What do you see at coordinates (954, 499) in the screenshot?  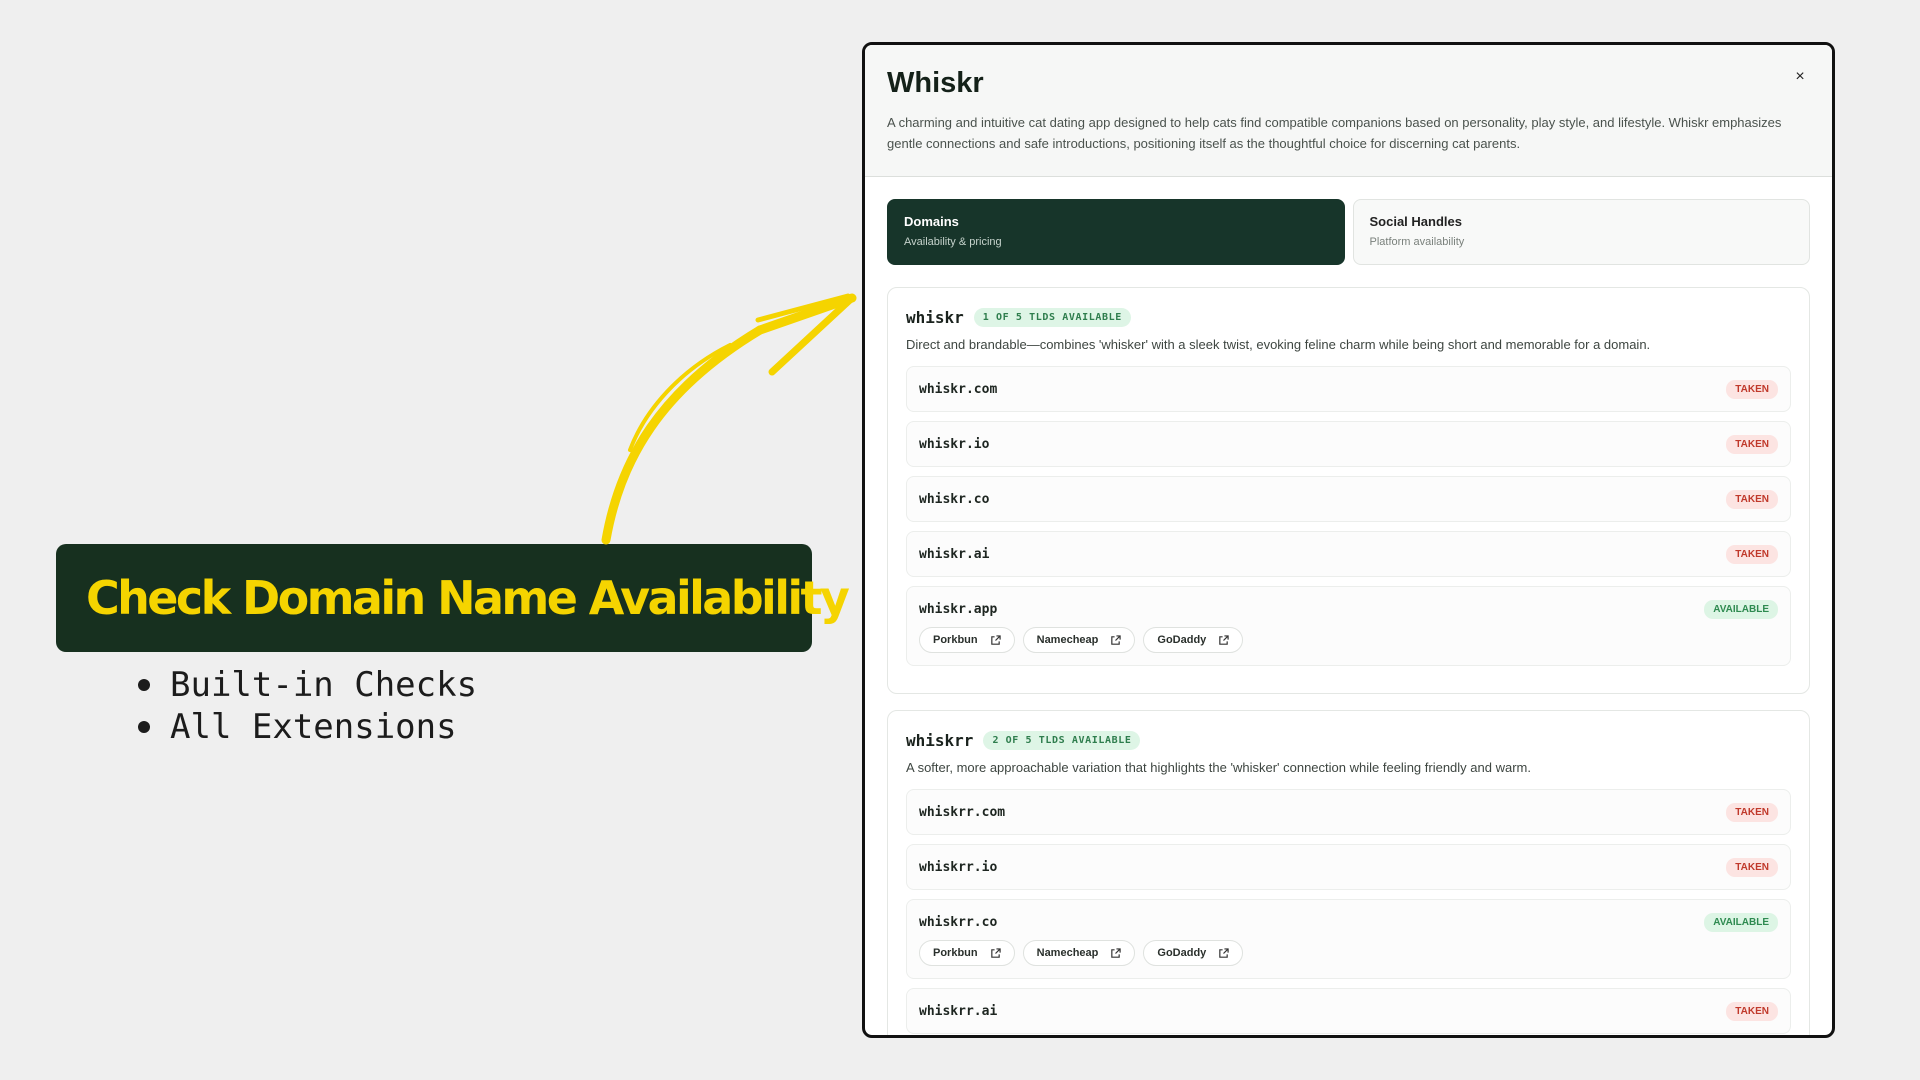 I see `domain-name: whiskr.co` at bounding box center [954, 499].